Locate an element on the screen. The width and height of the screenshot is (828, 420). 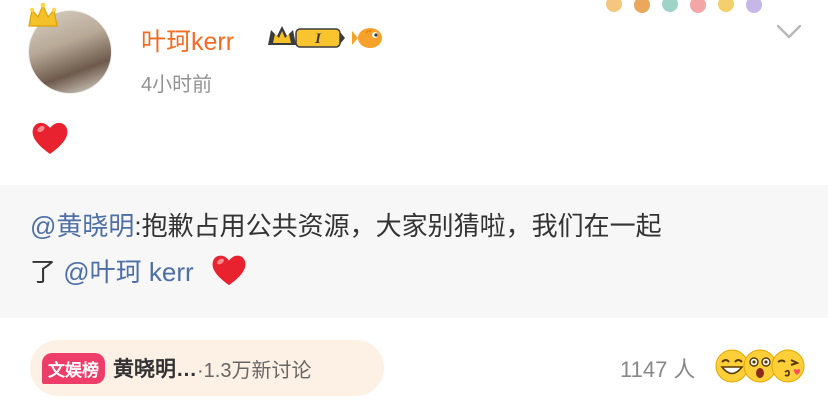
hot-topic-pill: 文娱榜 黄晓明… ·1.3万新讨论 is located at coordinates (207, 368).